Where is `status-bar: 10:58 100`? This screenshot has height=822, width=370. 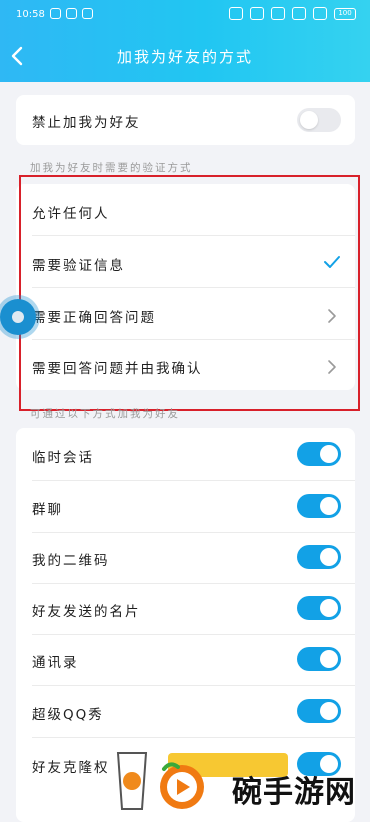 status-bar: 10:58 100 is located at coordinates (185, 15).